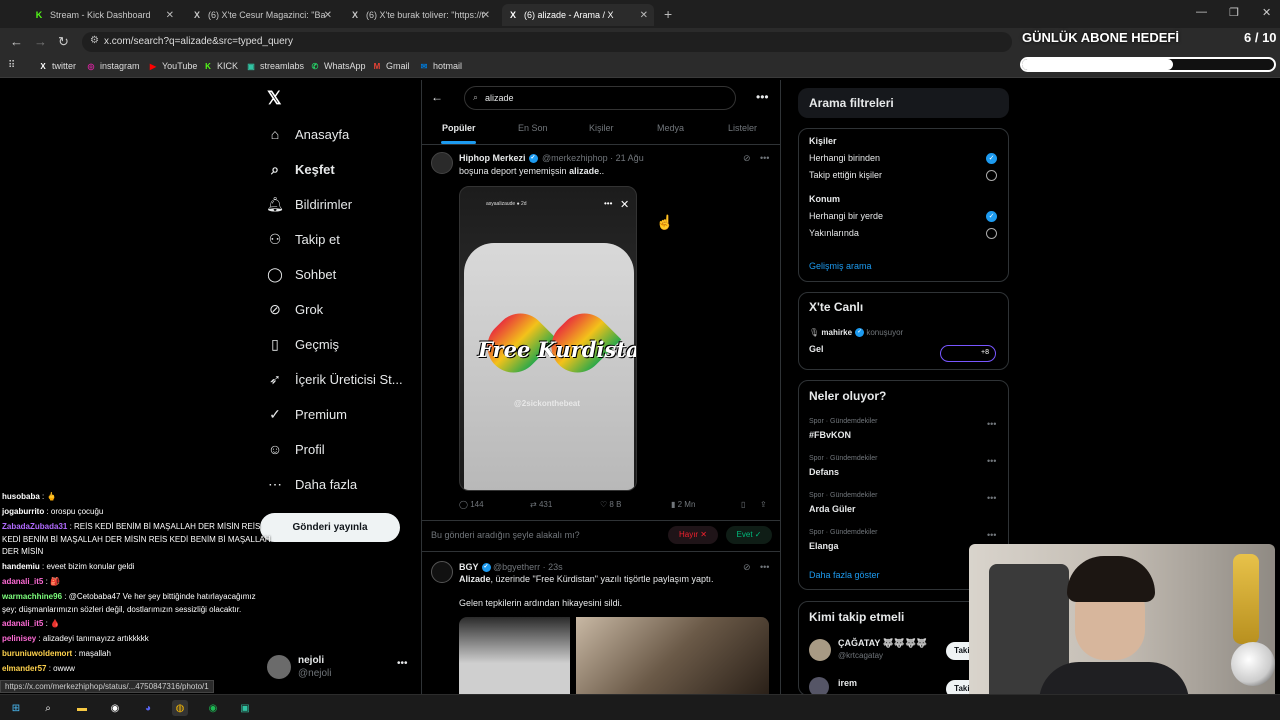  I want to click on bookmark-instagram: ◎ instagram, so click(113, 66).